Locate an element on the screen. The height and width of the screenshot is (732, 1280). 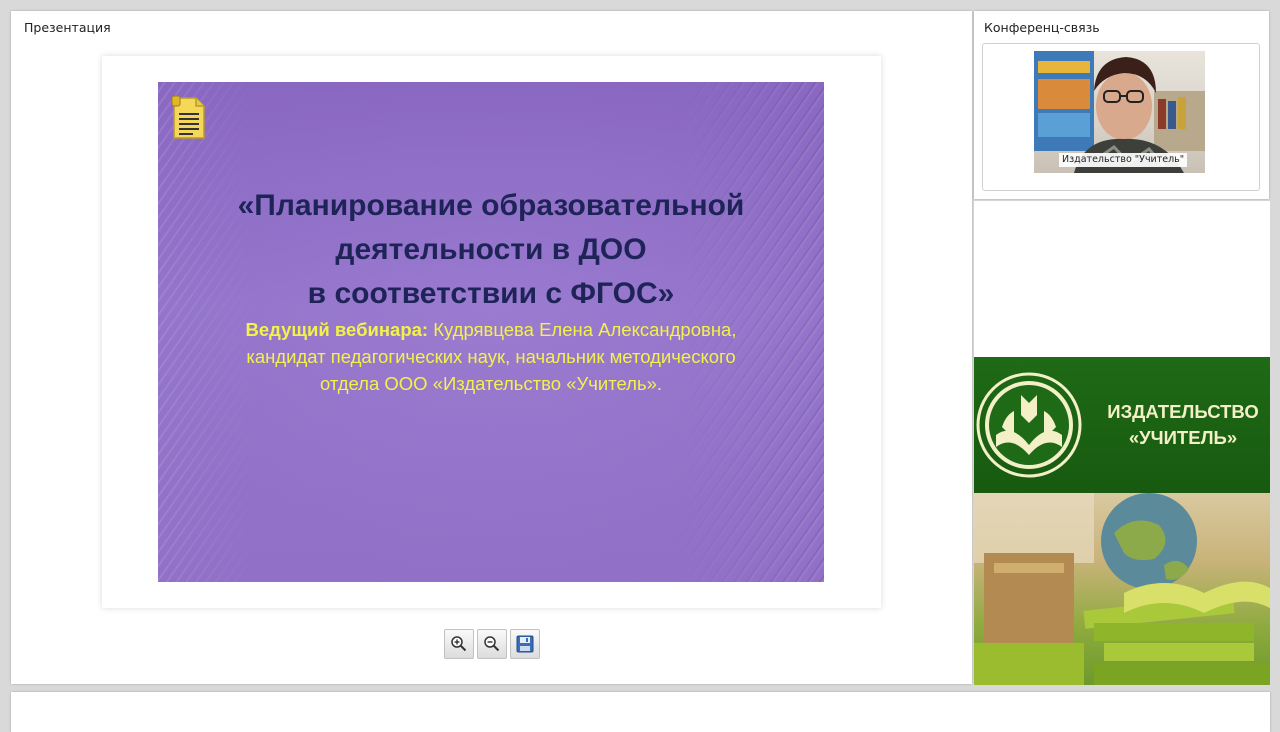
video-container: Издательство "Учитель" is located at coordinates (1121, 117).